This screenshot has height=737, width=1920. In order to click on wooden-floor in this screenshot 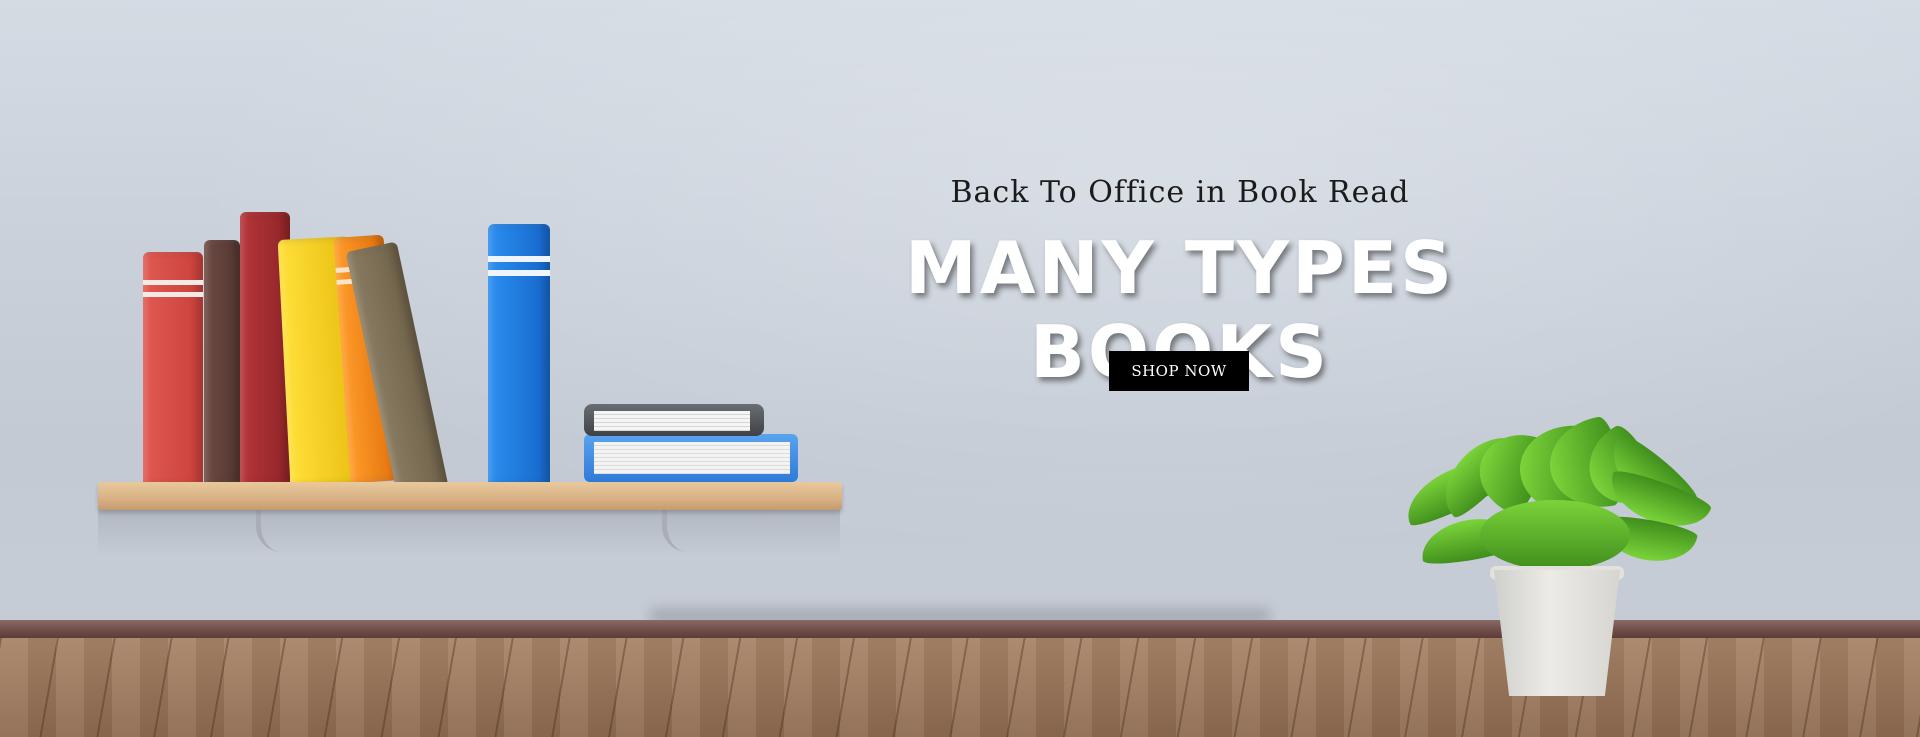, I will do `click(960, 687)`.